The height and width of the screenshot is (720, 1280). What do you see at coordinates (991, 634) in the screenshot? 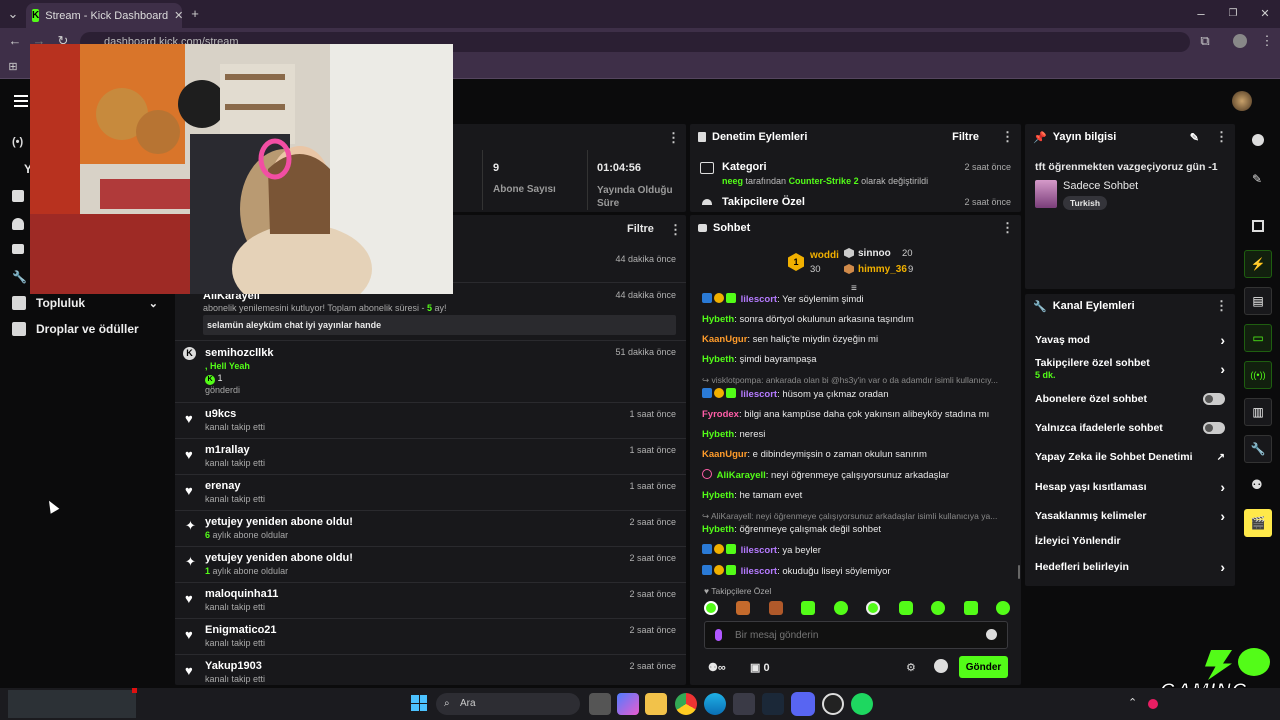
I see `emoji-icon` at bounding box center [991, 634].